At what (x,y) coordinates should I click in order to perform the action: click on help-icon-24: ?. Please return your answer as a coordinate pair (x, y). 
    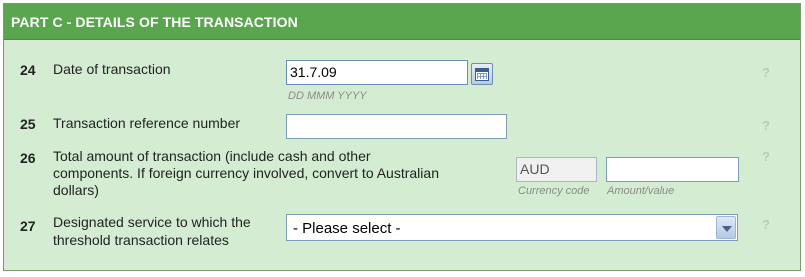
    Looking at the image, I should click on (766, 72).